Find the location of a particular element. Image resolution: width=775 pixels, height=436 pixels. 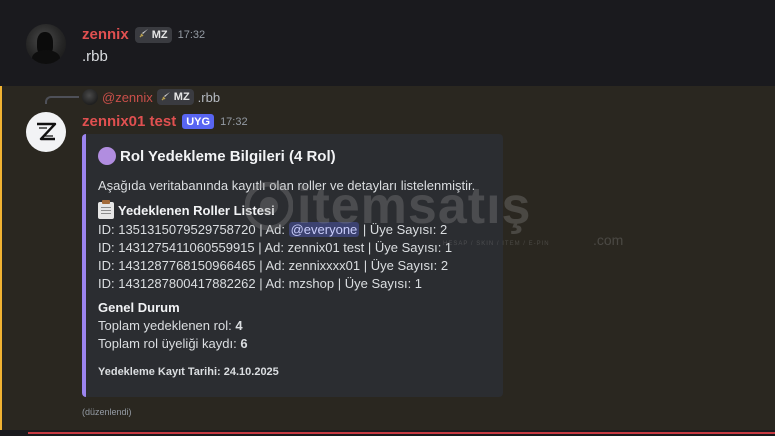

summary-label: Toplam rol üyeliği kaydı: is located at coordinates (169, 343).